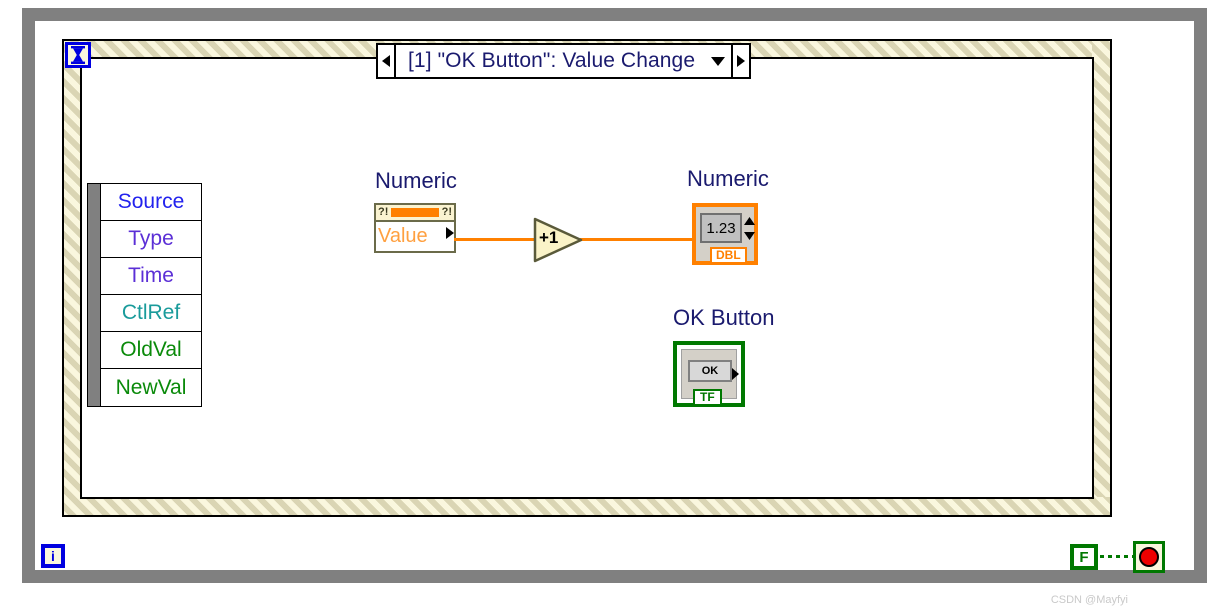 The width and height of the screenshot is (1220, 612). I want to click on property-node-caption: Numeric, so click(416, 180).